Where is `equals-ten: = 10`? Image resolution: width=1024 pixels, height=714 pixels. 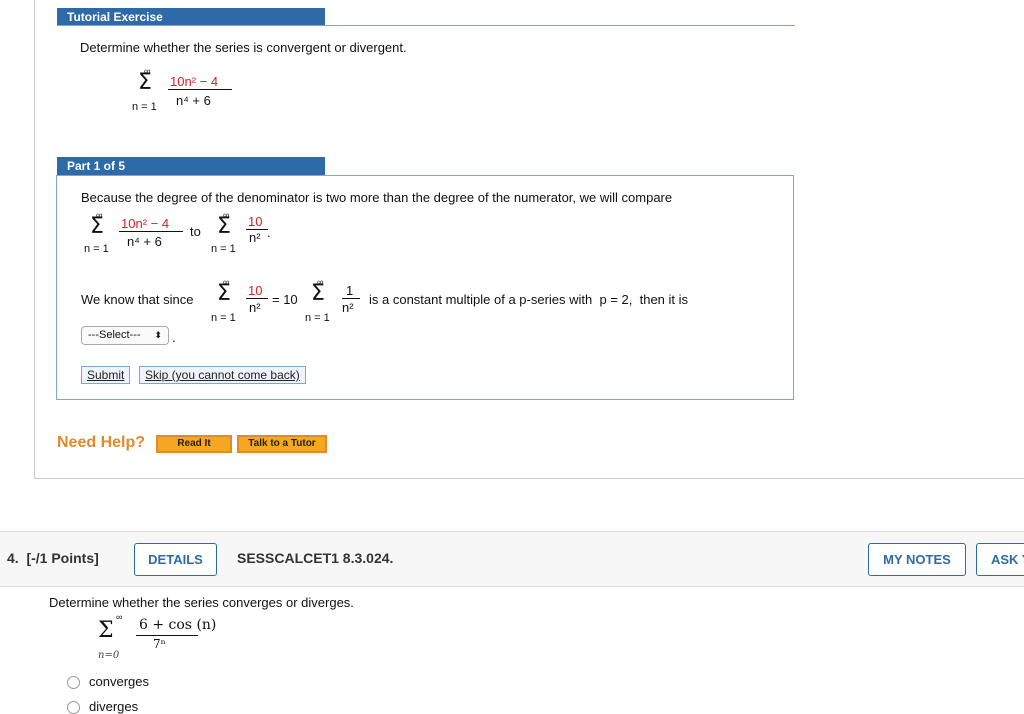 equals-ten: = 10 is located at coordinates (285, 299).